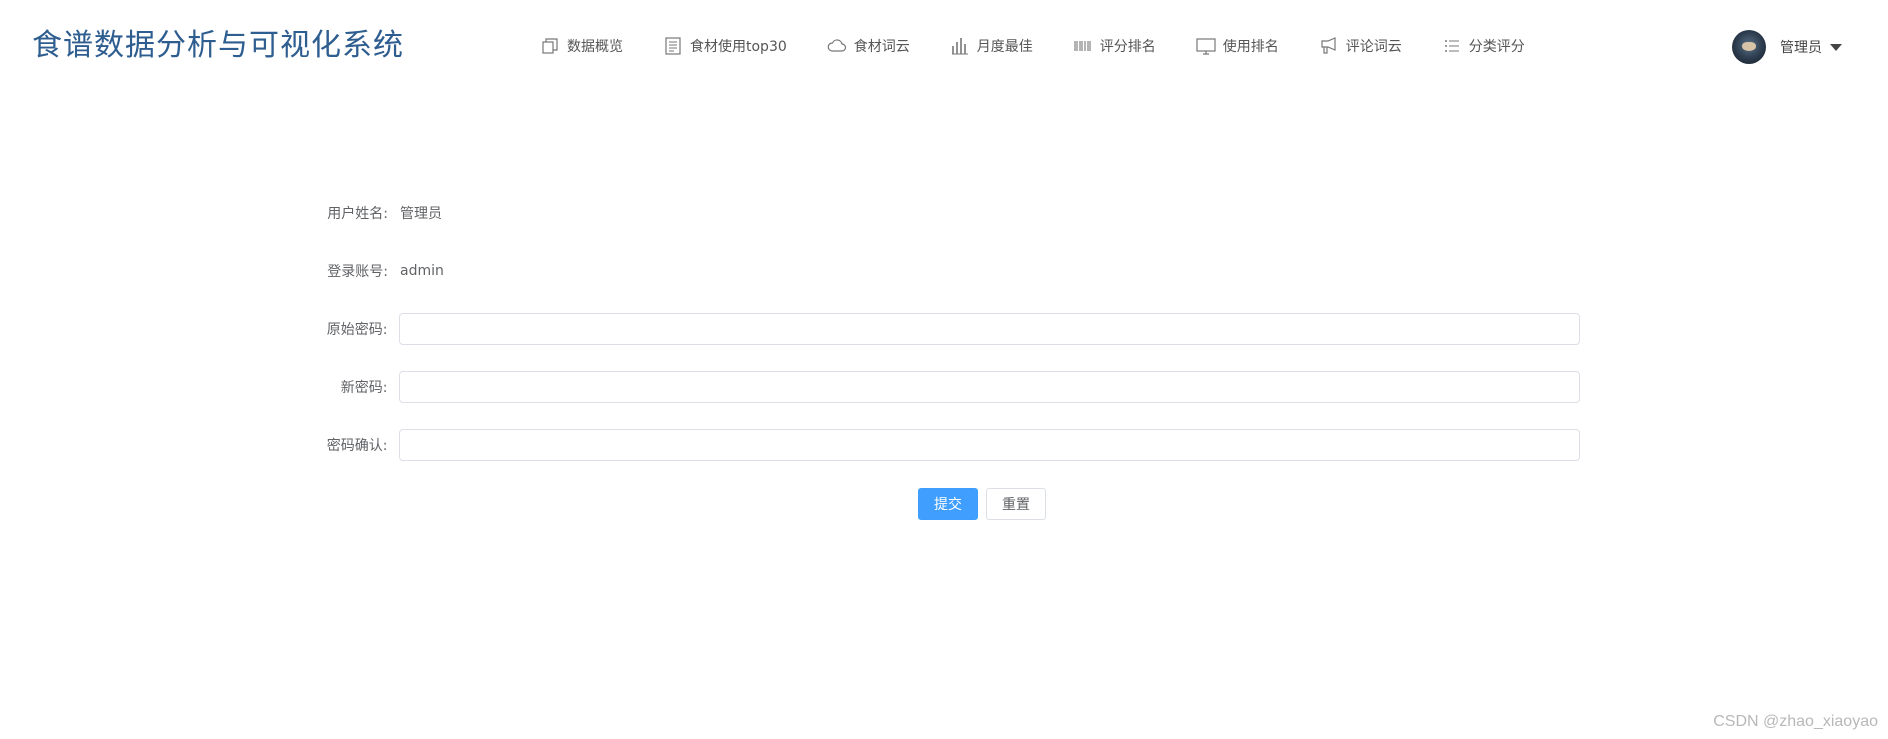 The width and height of the screenshot is (1888, 739). I want to click on nav-item-overview: 数据概览, so click(581, 46).